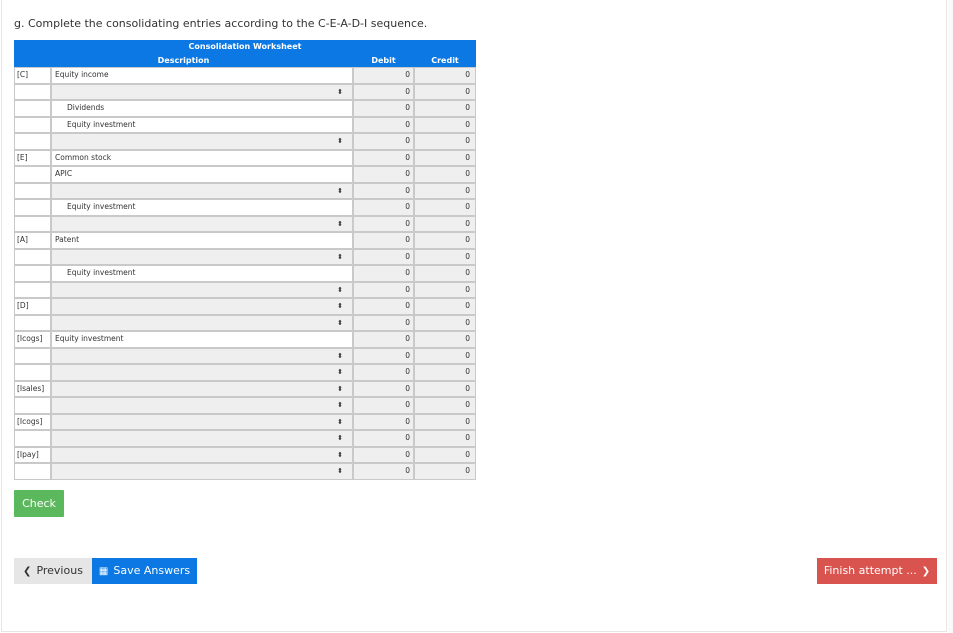 Image resolution: width=953 pixels, height=633 pixels. Describe the element at coordinates (202, 273) in the screenshot. I see `account-label: Equity investment` at that location.